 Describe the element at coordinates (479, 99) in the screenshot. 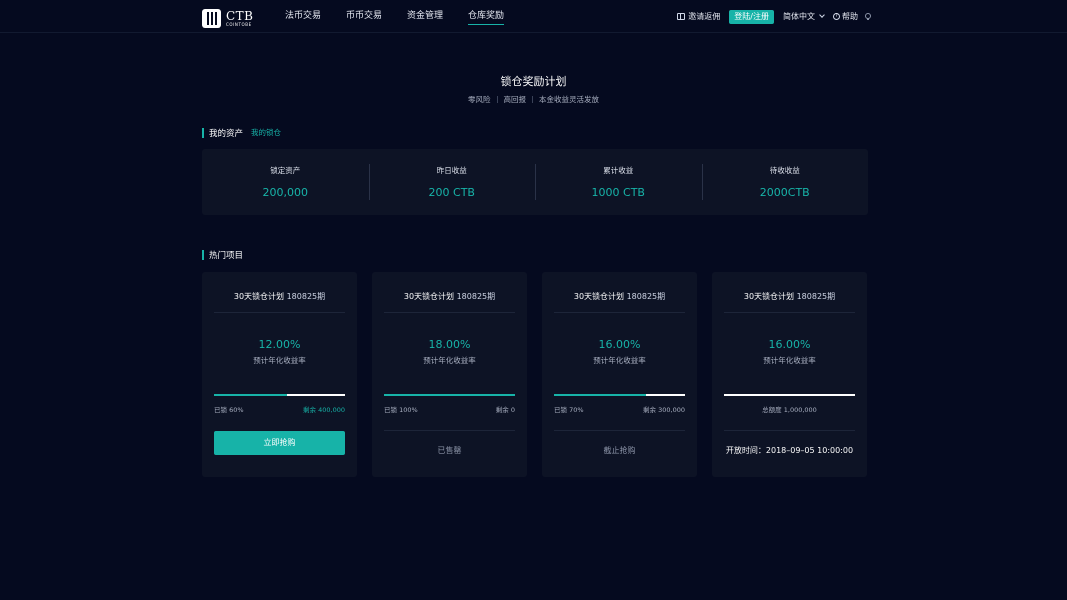

I see `hero-tag: 零风险` at that location.